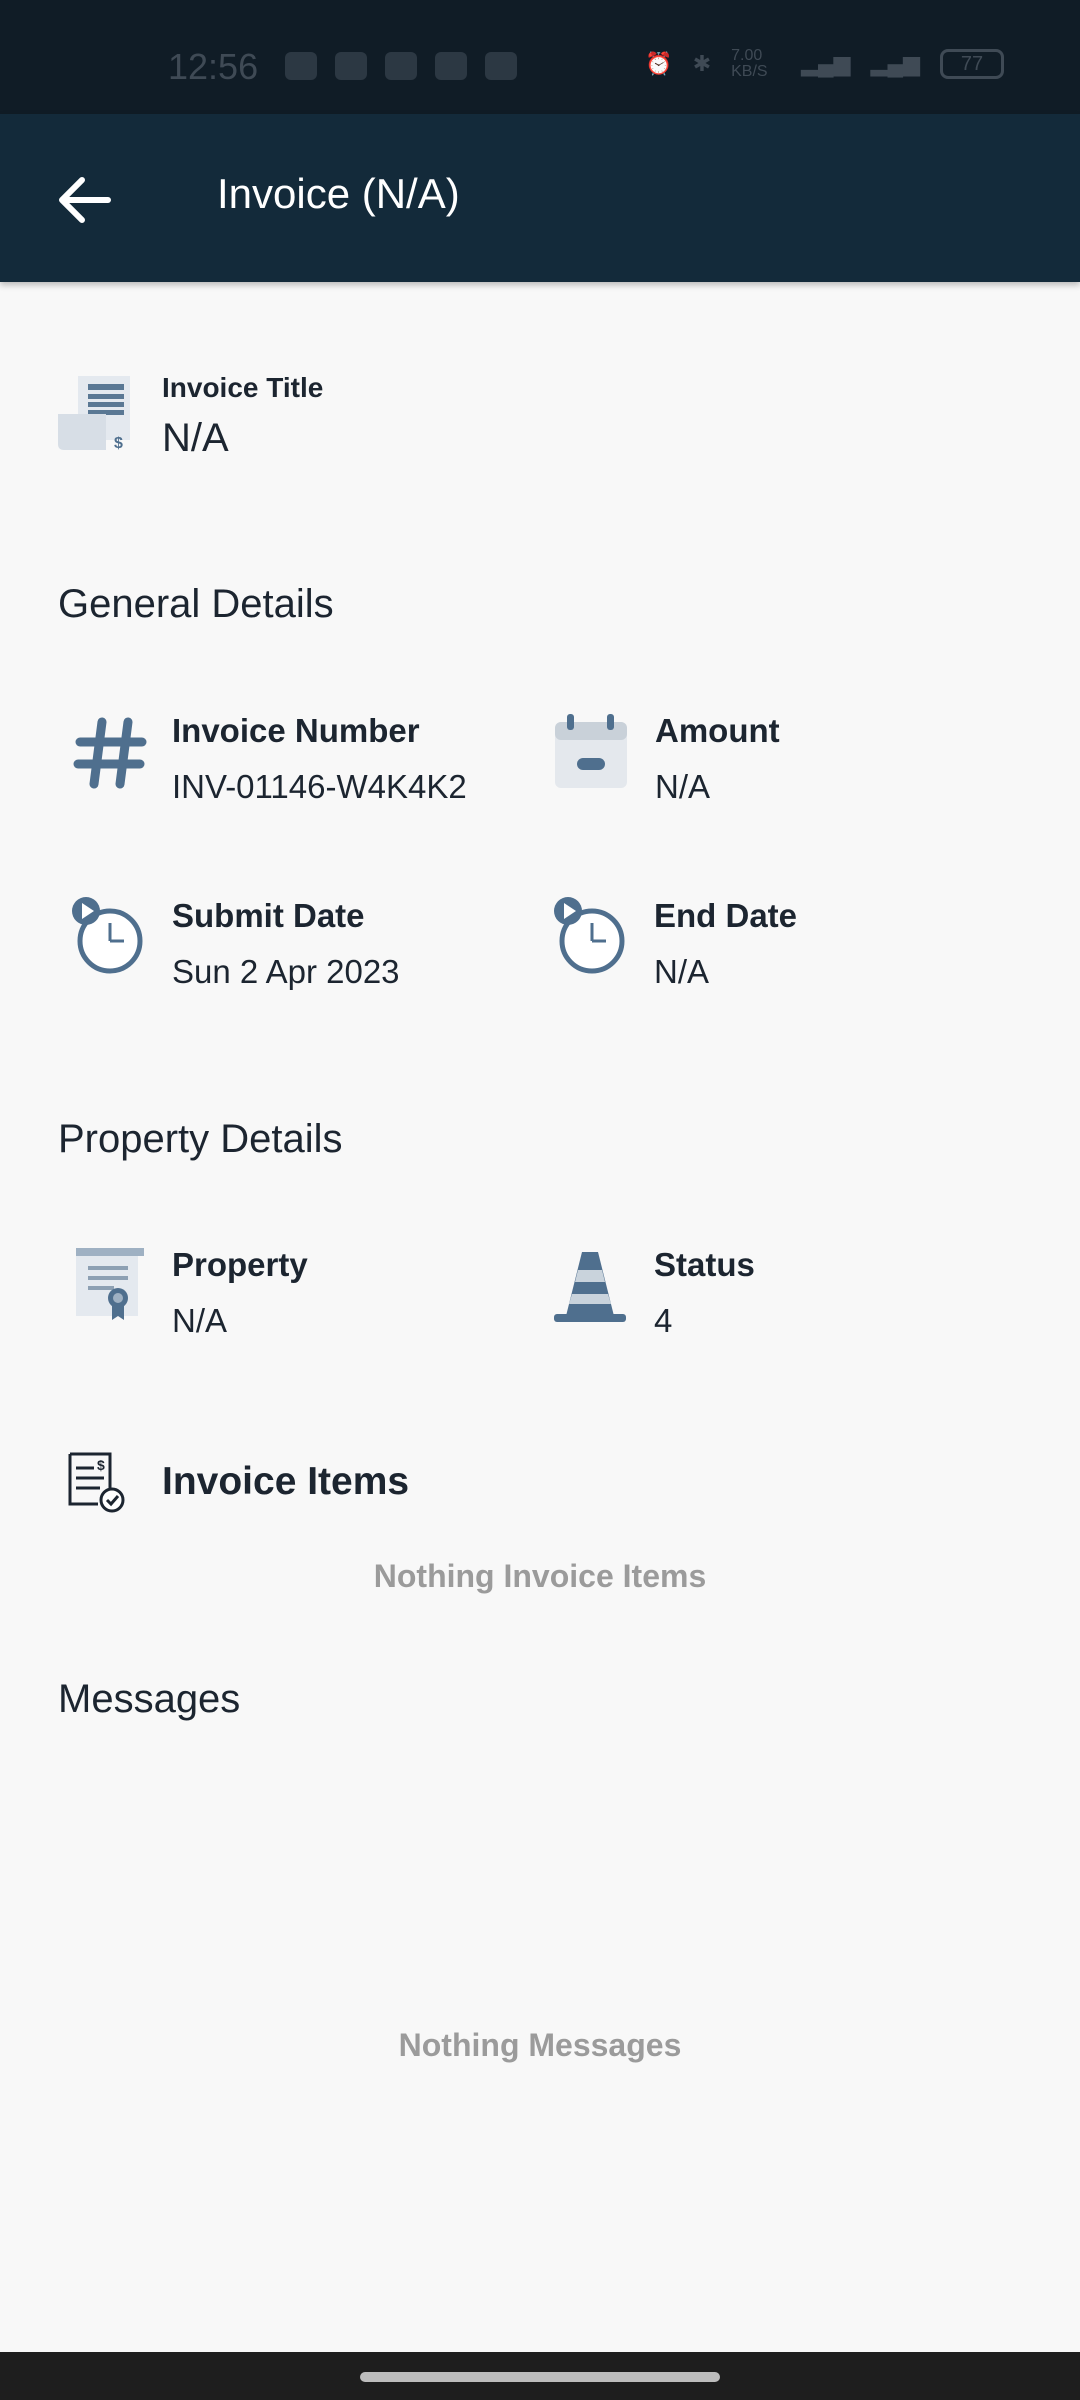 This screenshot has height=2400, width=1080. What do you see at coordinates (200, 1139) in the screenshot?
I see `property-details-heading: Property Details` at bounding box center [200, 1139].